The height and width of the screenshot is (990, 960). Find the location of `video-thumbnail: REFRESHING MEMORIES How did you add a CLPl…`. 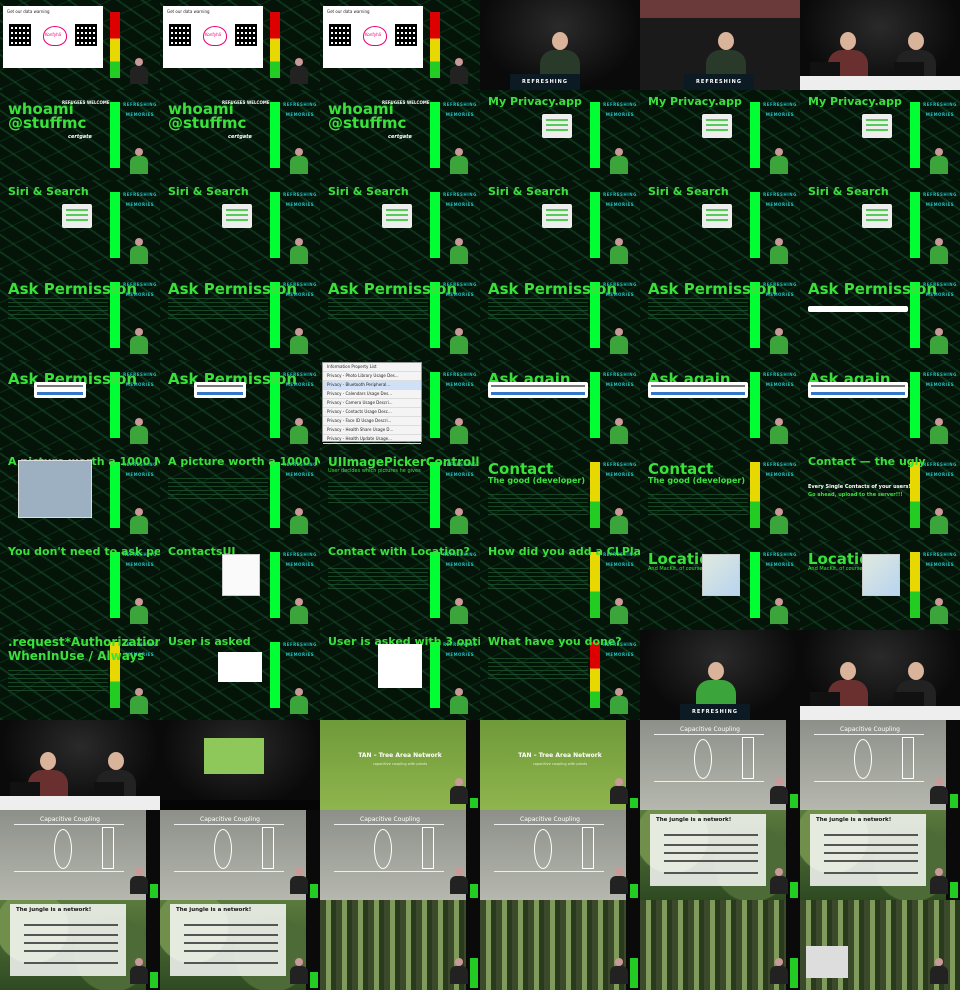

video-thumbnail: REFRESHING MEMORIES How did you add a CLPl… is located at coordinates (560, 585).